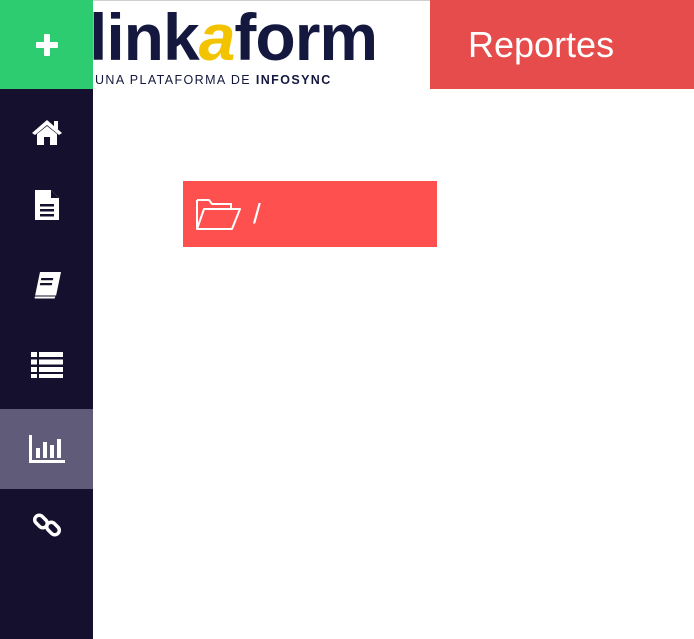 This screenshot has height=639, width=694. I want to click on sidebar-item-forms, so click(46, 205).